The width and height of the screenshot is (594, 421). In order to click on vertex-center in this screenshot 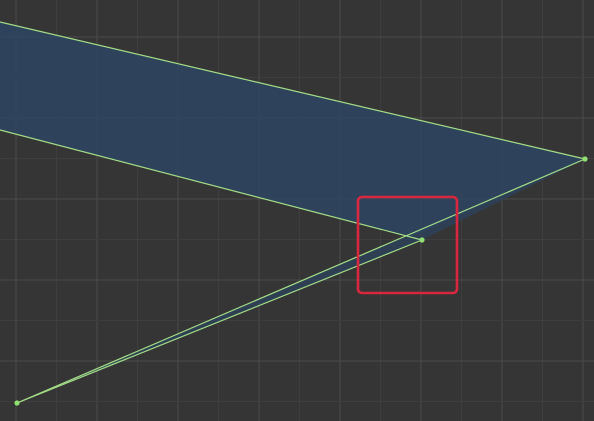, I will do `click(422, 240)`.